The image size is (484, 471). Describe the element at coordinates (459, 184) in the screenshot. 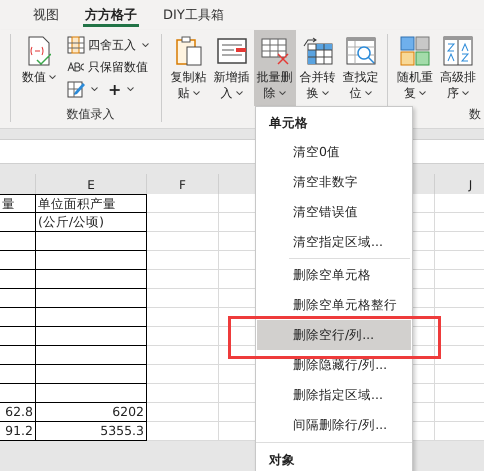

I see `column-header: J` at that location.